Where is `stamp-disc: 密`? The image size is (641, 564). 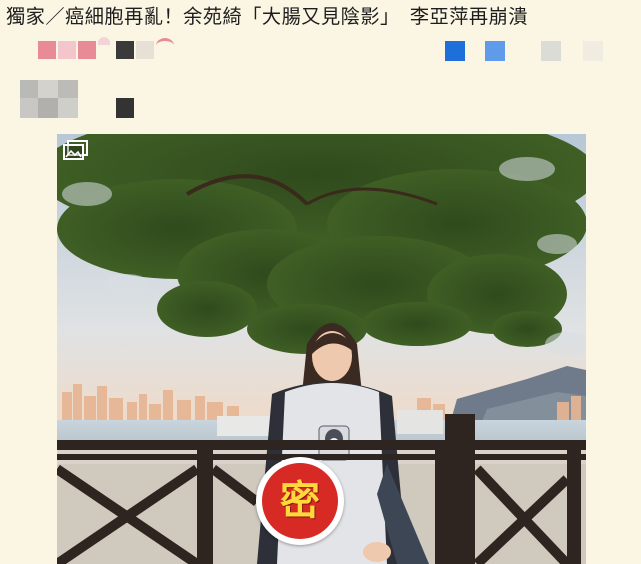 stamp-disc: 密 is located at coordinates (300, 501).